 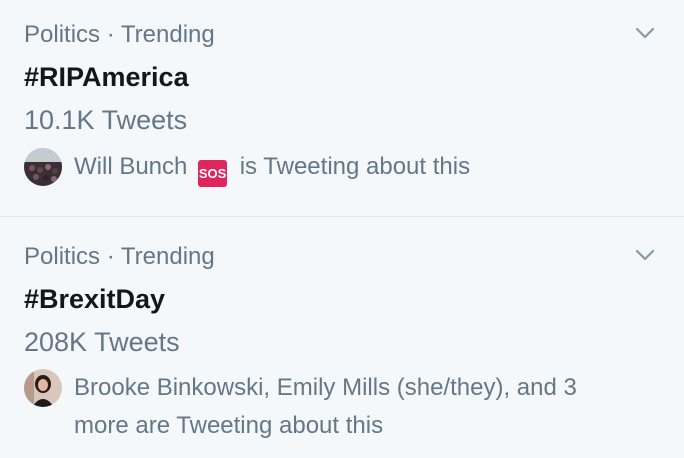 What do you see at coordinates (213, 173) in the screenshot?
I see `sos-emoji-icon: SOS` at bounding box center [213, 173].